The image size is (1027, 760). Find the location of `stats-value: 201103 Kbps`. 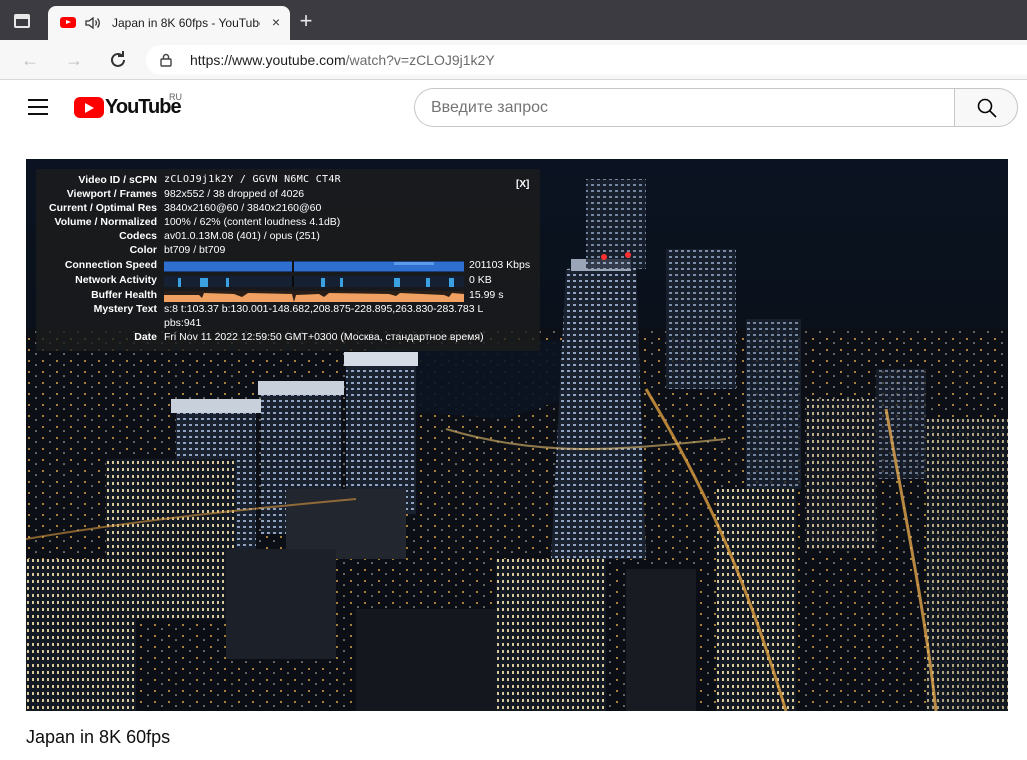

stats-value: 201103 Kbps is located at coordinates (500, 265).